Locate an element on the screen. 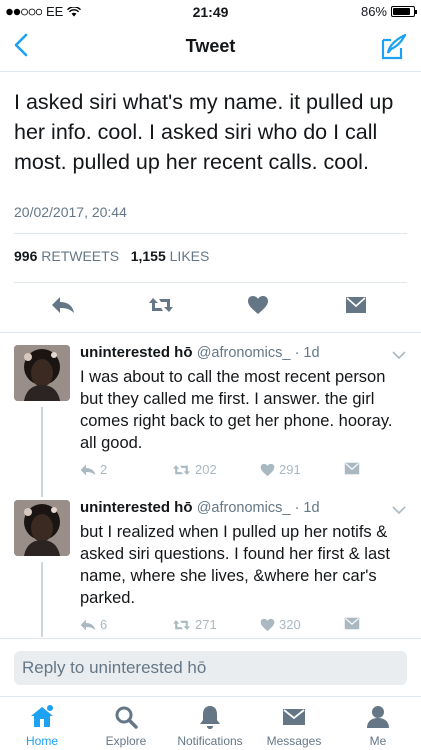 This screenshot has height=750, width=421. reply-count: 2 is located at coordinates (104, 469).